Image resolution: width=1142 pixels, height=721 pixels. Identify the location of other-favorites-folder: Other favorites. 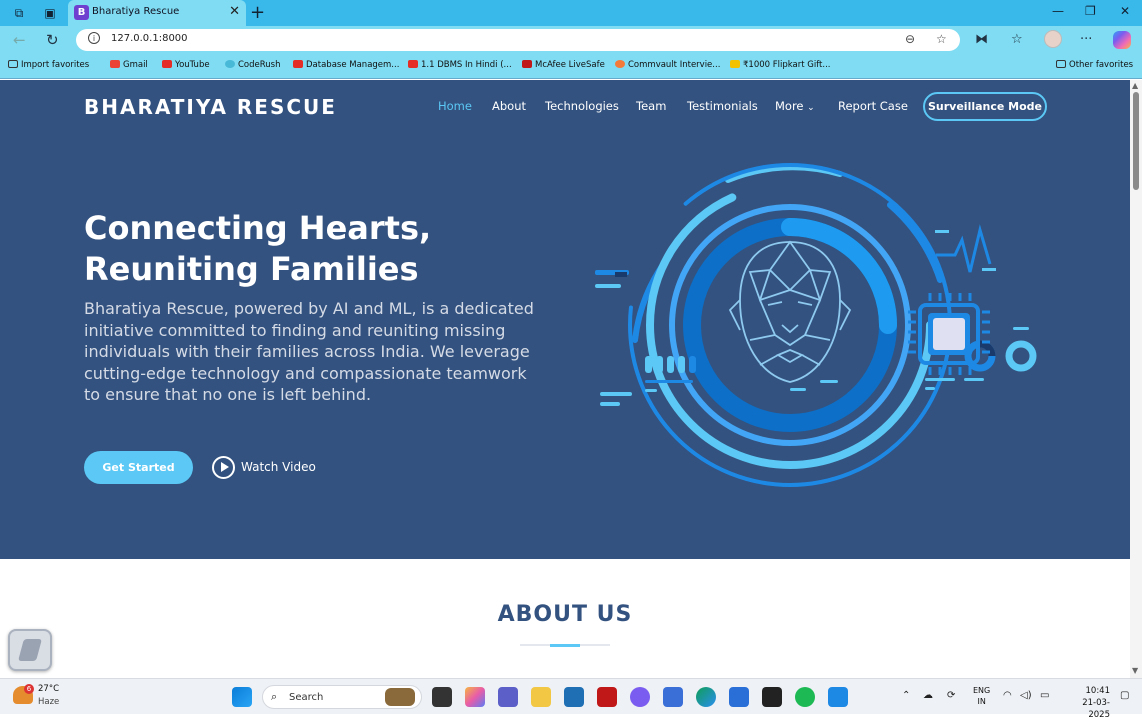
(1094, 65).